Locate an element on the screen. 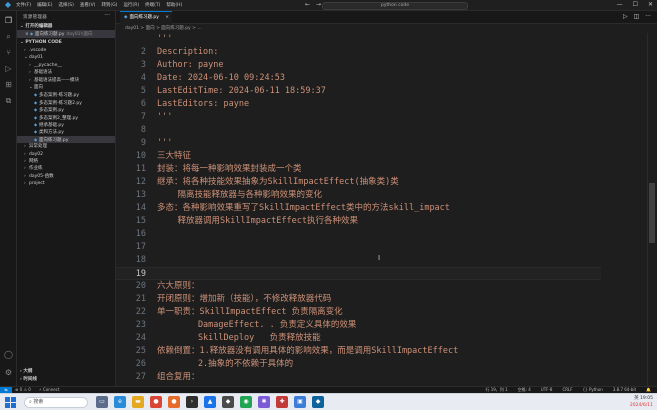 The image size is (657, 410). folder-item: › __pycache__ is located at coordinates (66, 66).